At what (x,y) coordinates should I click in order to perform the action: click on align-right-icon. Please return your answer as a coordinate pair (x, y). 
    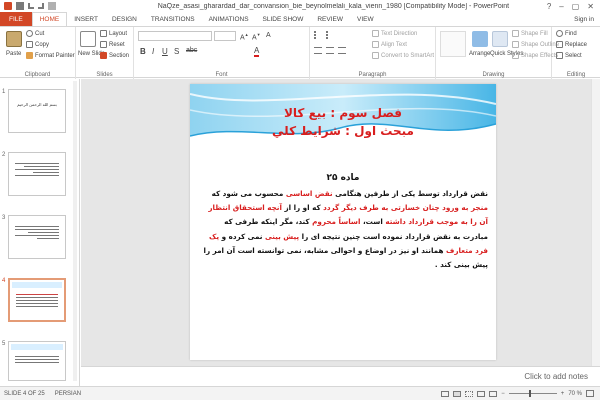
    Looking at the image, I should click on (342, 50).